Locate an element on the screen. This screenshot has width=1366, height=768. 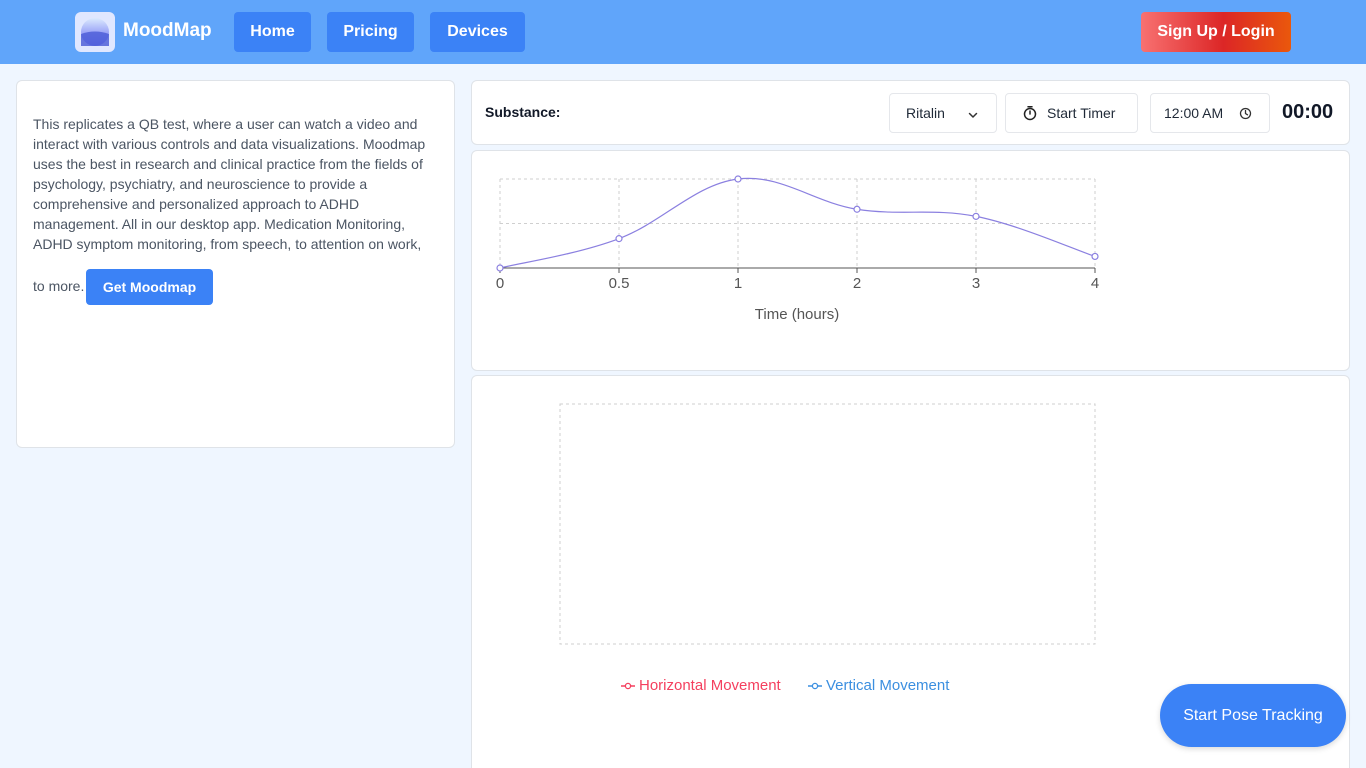
moodmap-logo-icon is located at coordinates (95, 32).